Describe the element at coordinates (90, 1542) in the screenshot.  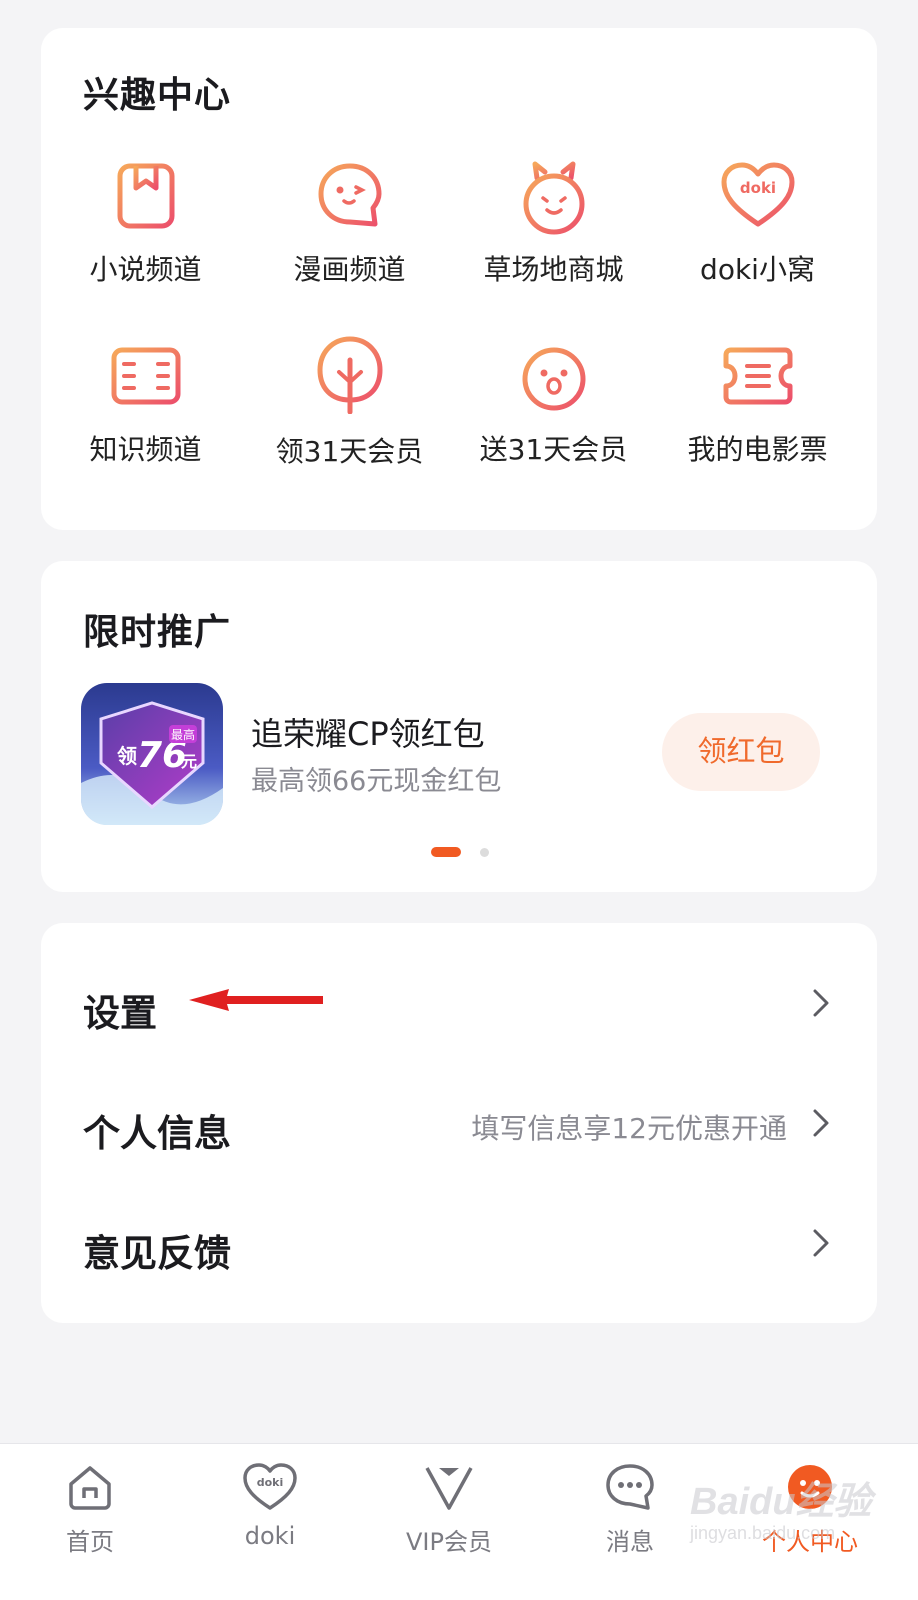
I see `nav-label: 首页` at that location.